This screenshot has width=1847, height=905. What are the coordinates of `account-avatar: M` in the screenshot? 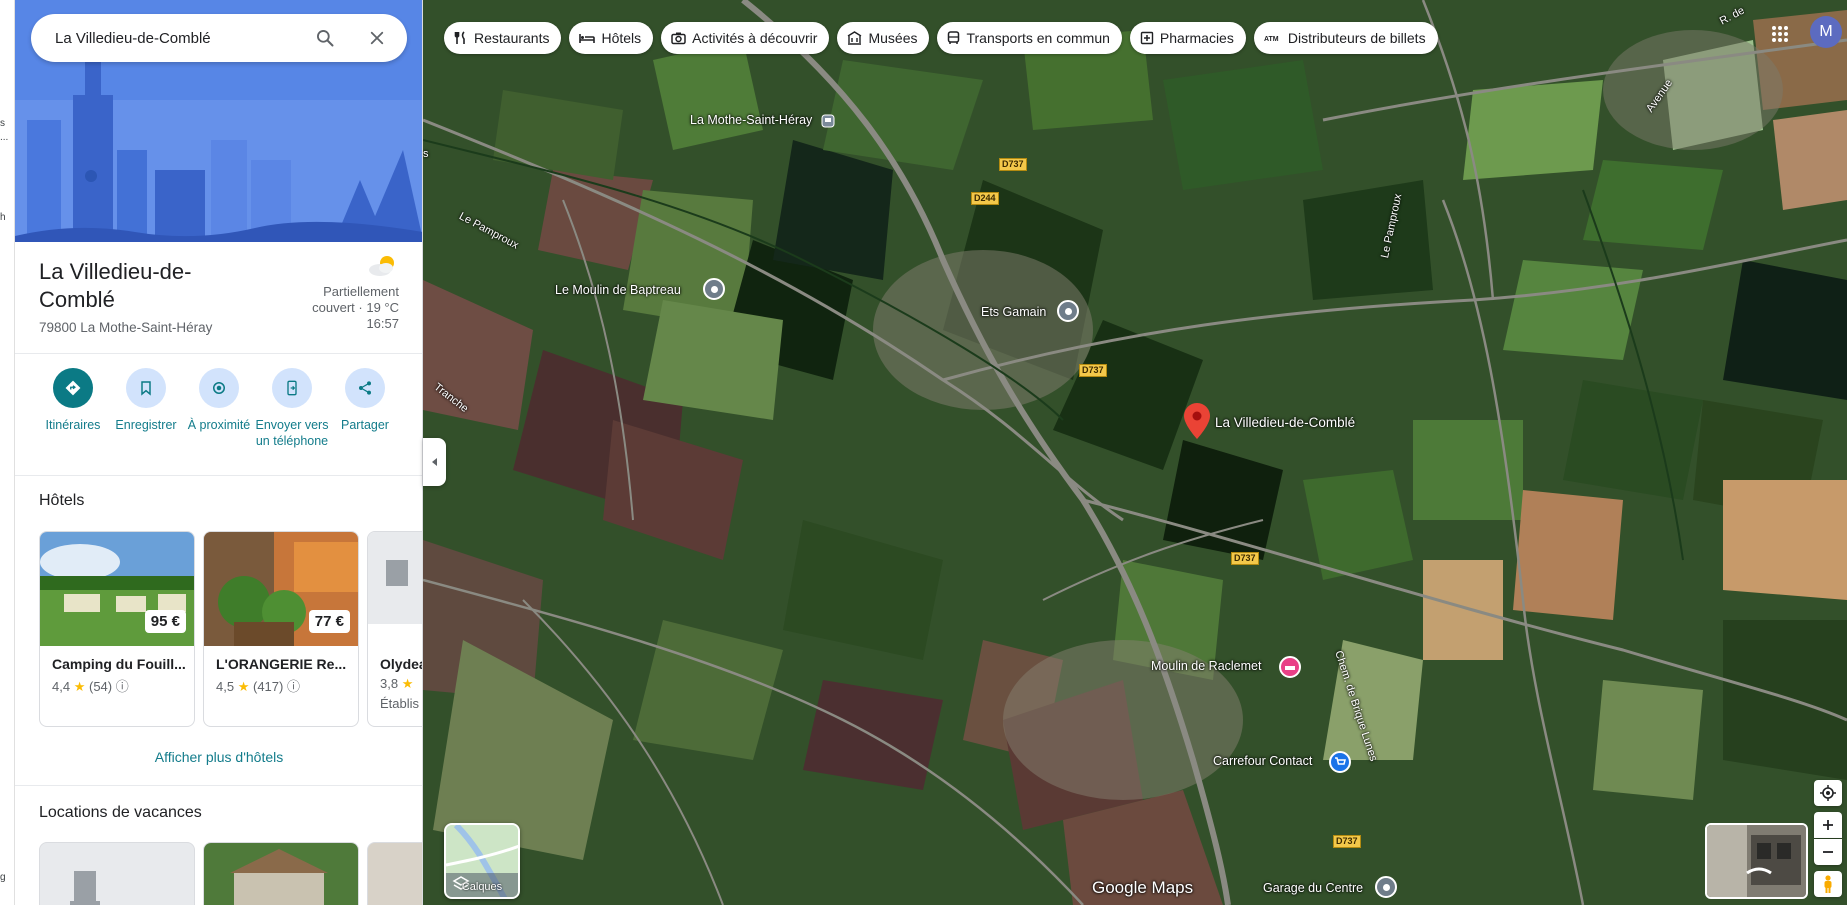 It's located at (1826, 32).